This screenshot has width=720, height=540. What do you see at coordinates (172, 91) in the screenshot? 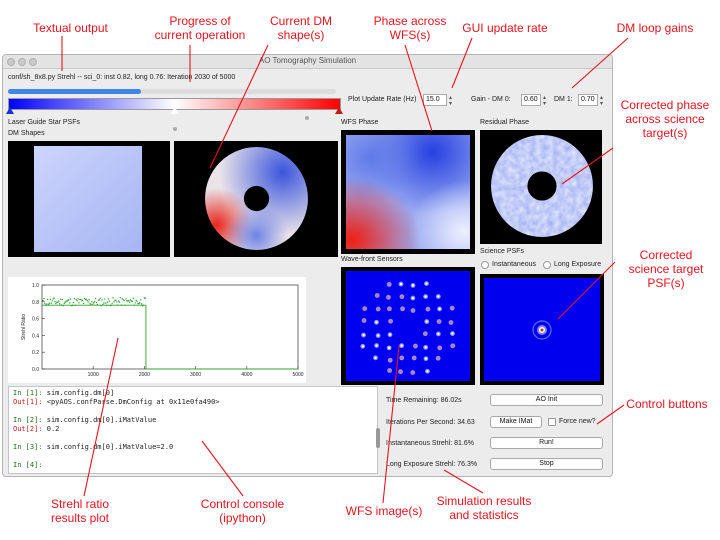
I see `progress-bar` at bounding box center [172, 91].